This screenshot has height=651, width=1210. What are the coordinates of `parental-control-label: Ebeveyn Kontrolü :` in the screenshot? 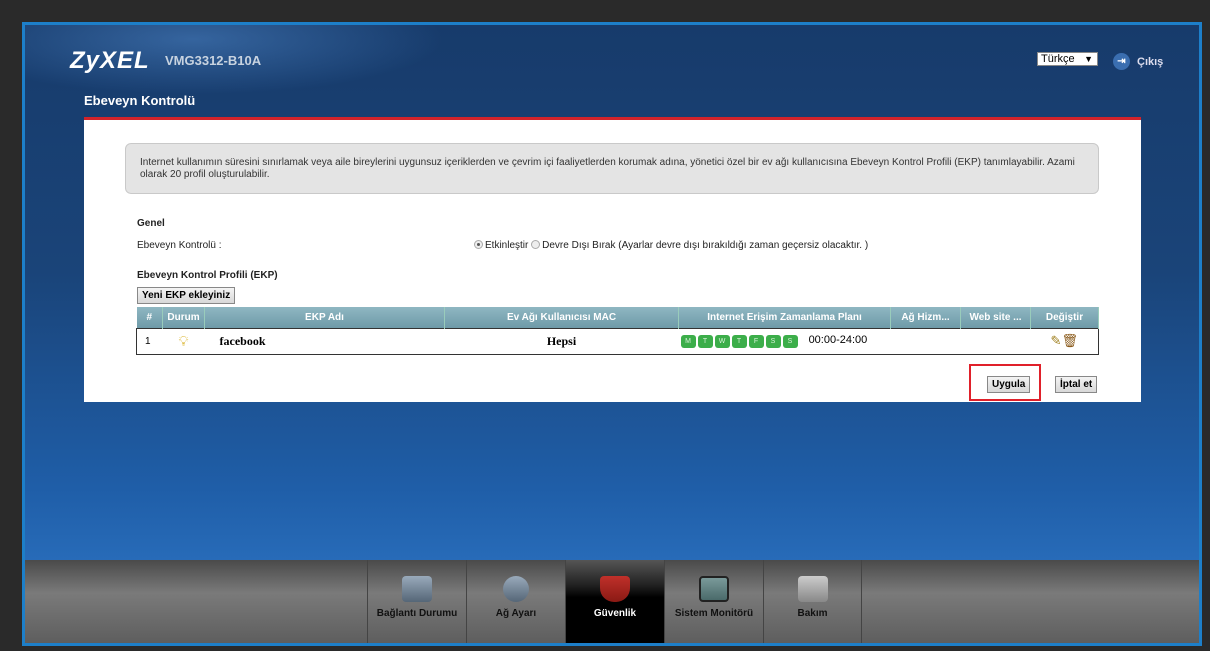 It's located at (179, 245).